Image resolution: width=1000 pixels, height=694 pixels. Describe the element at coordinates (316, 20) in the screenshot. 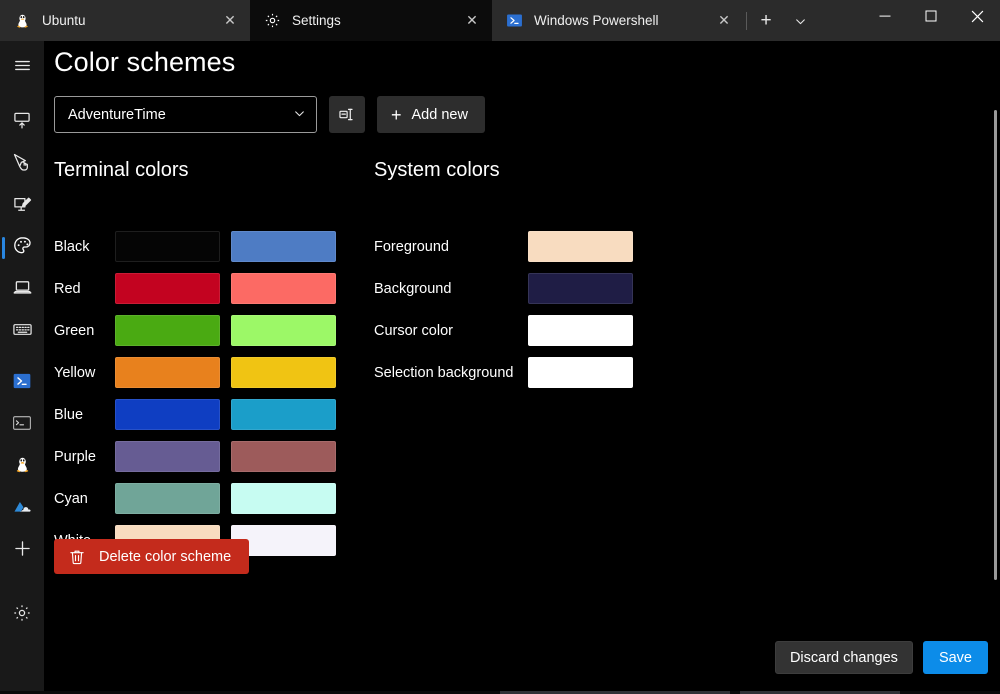

I see `tab-label: Settings` at that location.